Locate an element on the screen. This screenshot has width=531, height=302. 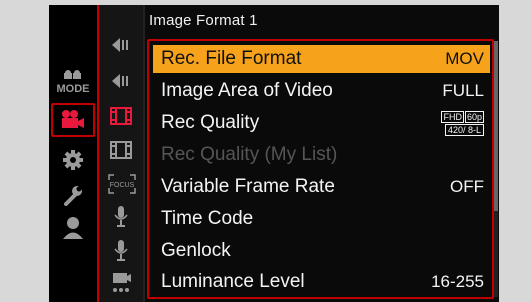
resolution-badge: FHD is located at coordinates (452, 116).